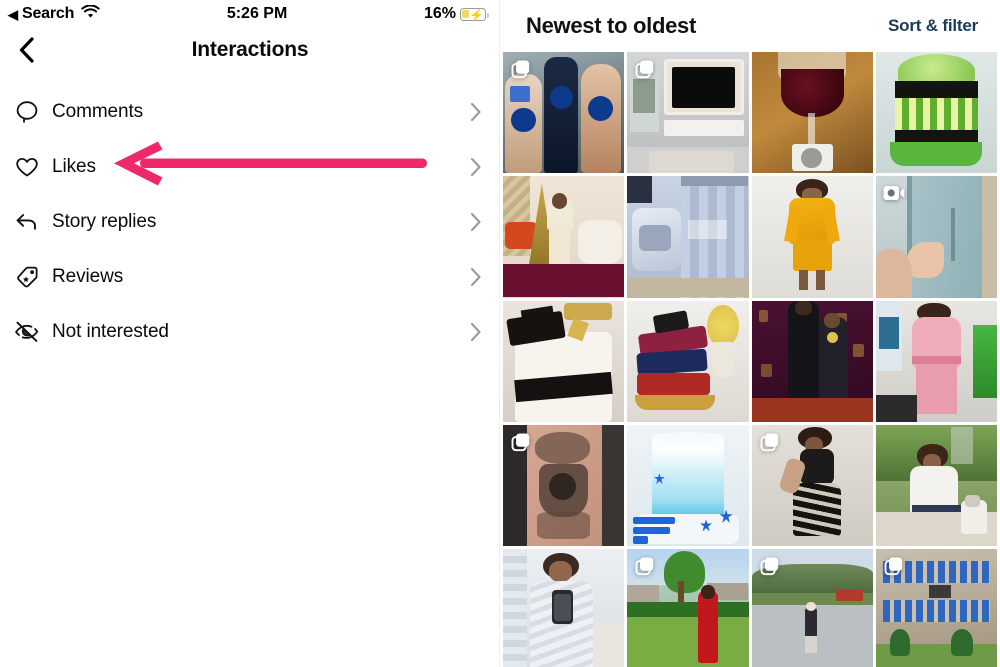 The image size is (1000, 667). I want to click on grid-header: Newest to oldest Sort & filter, so click(750, 26).